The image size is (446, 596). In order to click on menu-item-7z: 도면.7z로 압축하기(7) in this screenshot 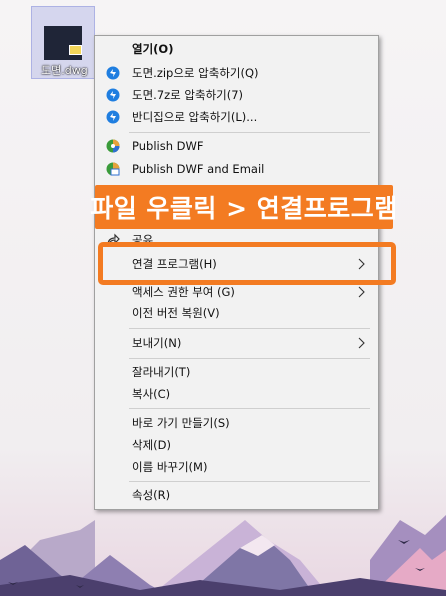, I will do `click(236, 95)`.